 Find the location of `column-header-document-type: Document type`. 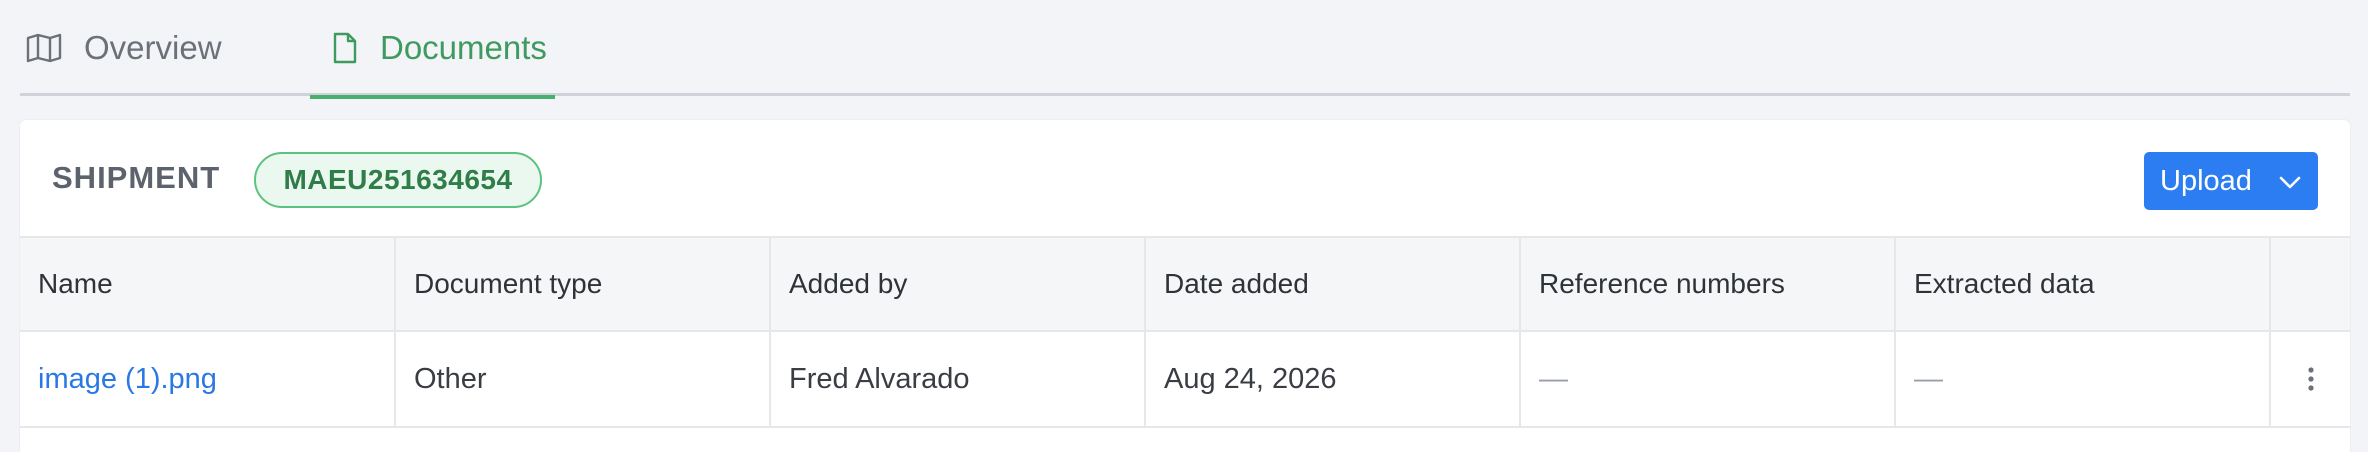

column-header-document-type: Document type is located at coordinates (583, 284).